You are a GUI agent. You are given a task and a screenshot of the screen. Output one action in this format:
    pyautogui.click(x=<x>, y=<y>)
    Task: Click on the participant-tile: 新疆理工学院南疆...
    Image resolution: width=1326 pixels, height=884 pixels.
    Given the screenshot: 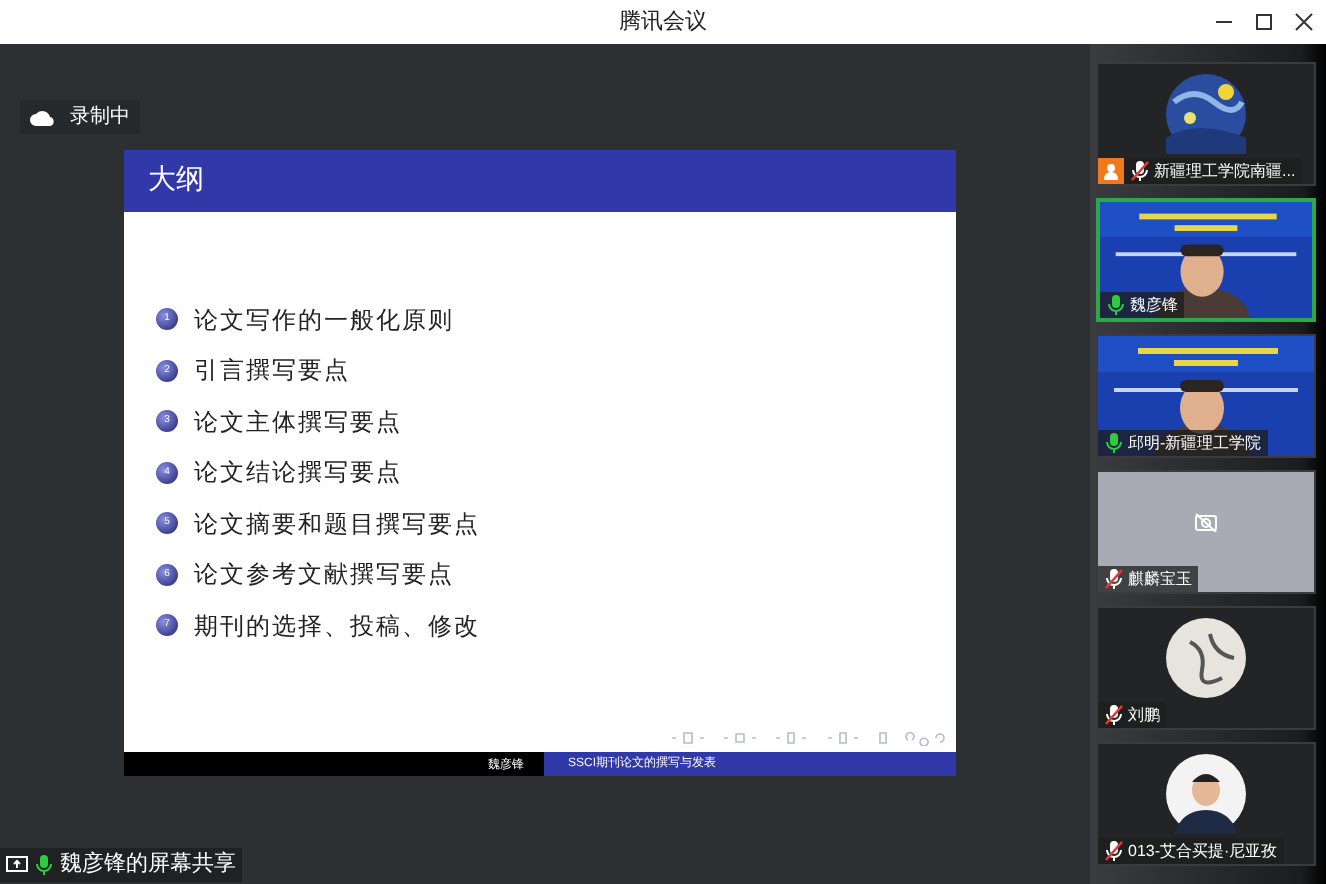 What is the action you would take?
    pyautogui.click(x=1206, y=124)
    